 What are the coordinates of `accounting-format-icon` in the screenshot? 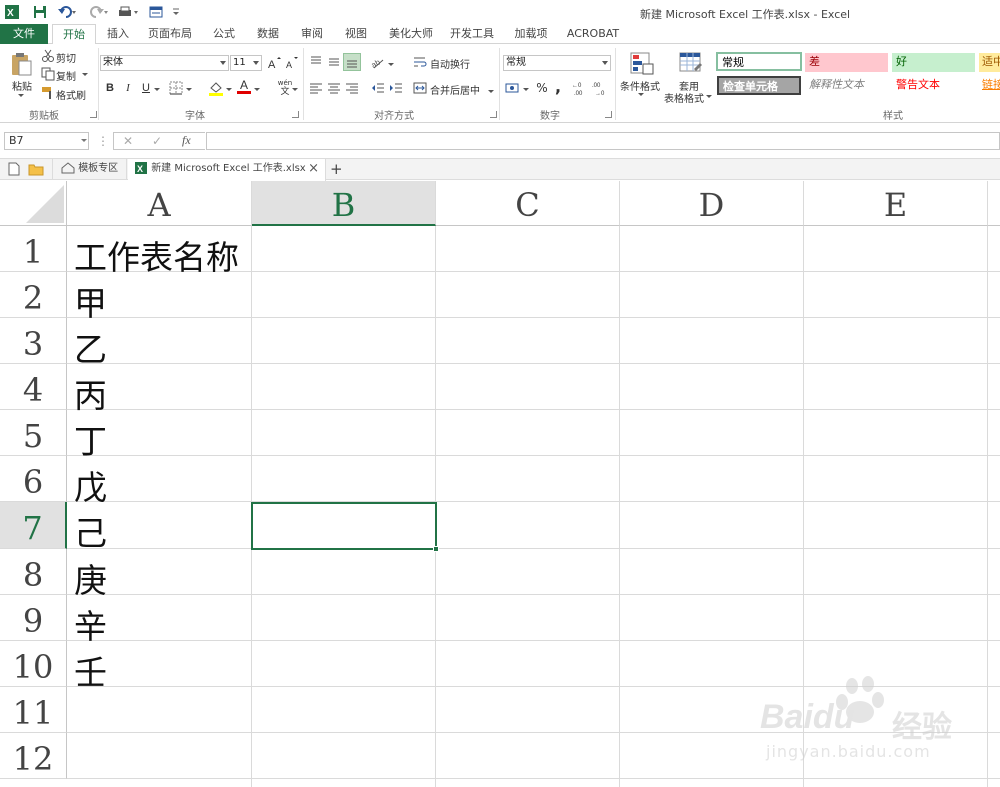 It's located at (513, 88).